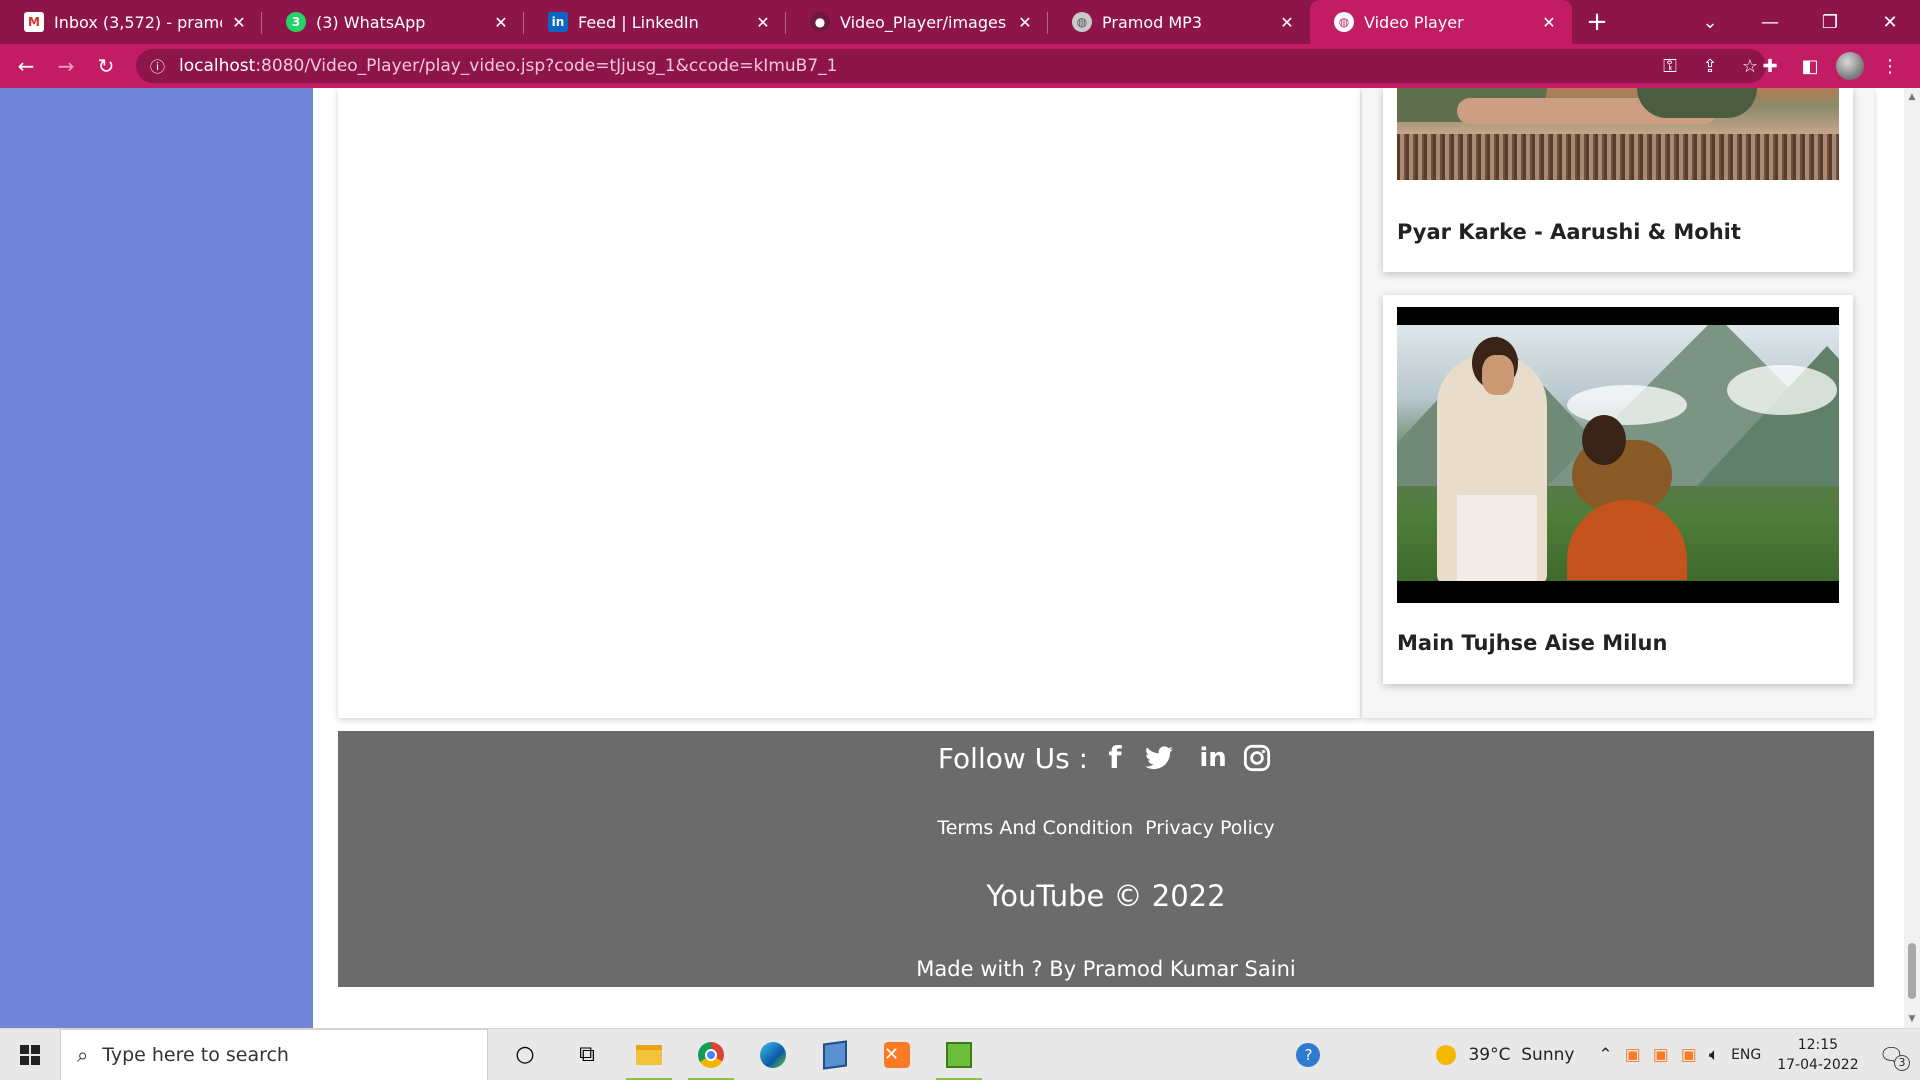 The image size is (1920, 1080). What do you see at coordinates (1308, 1055) in the screenshot?
I see `help-icon: ?` at bounding box center [1308, 1055].